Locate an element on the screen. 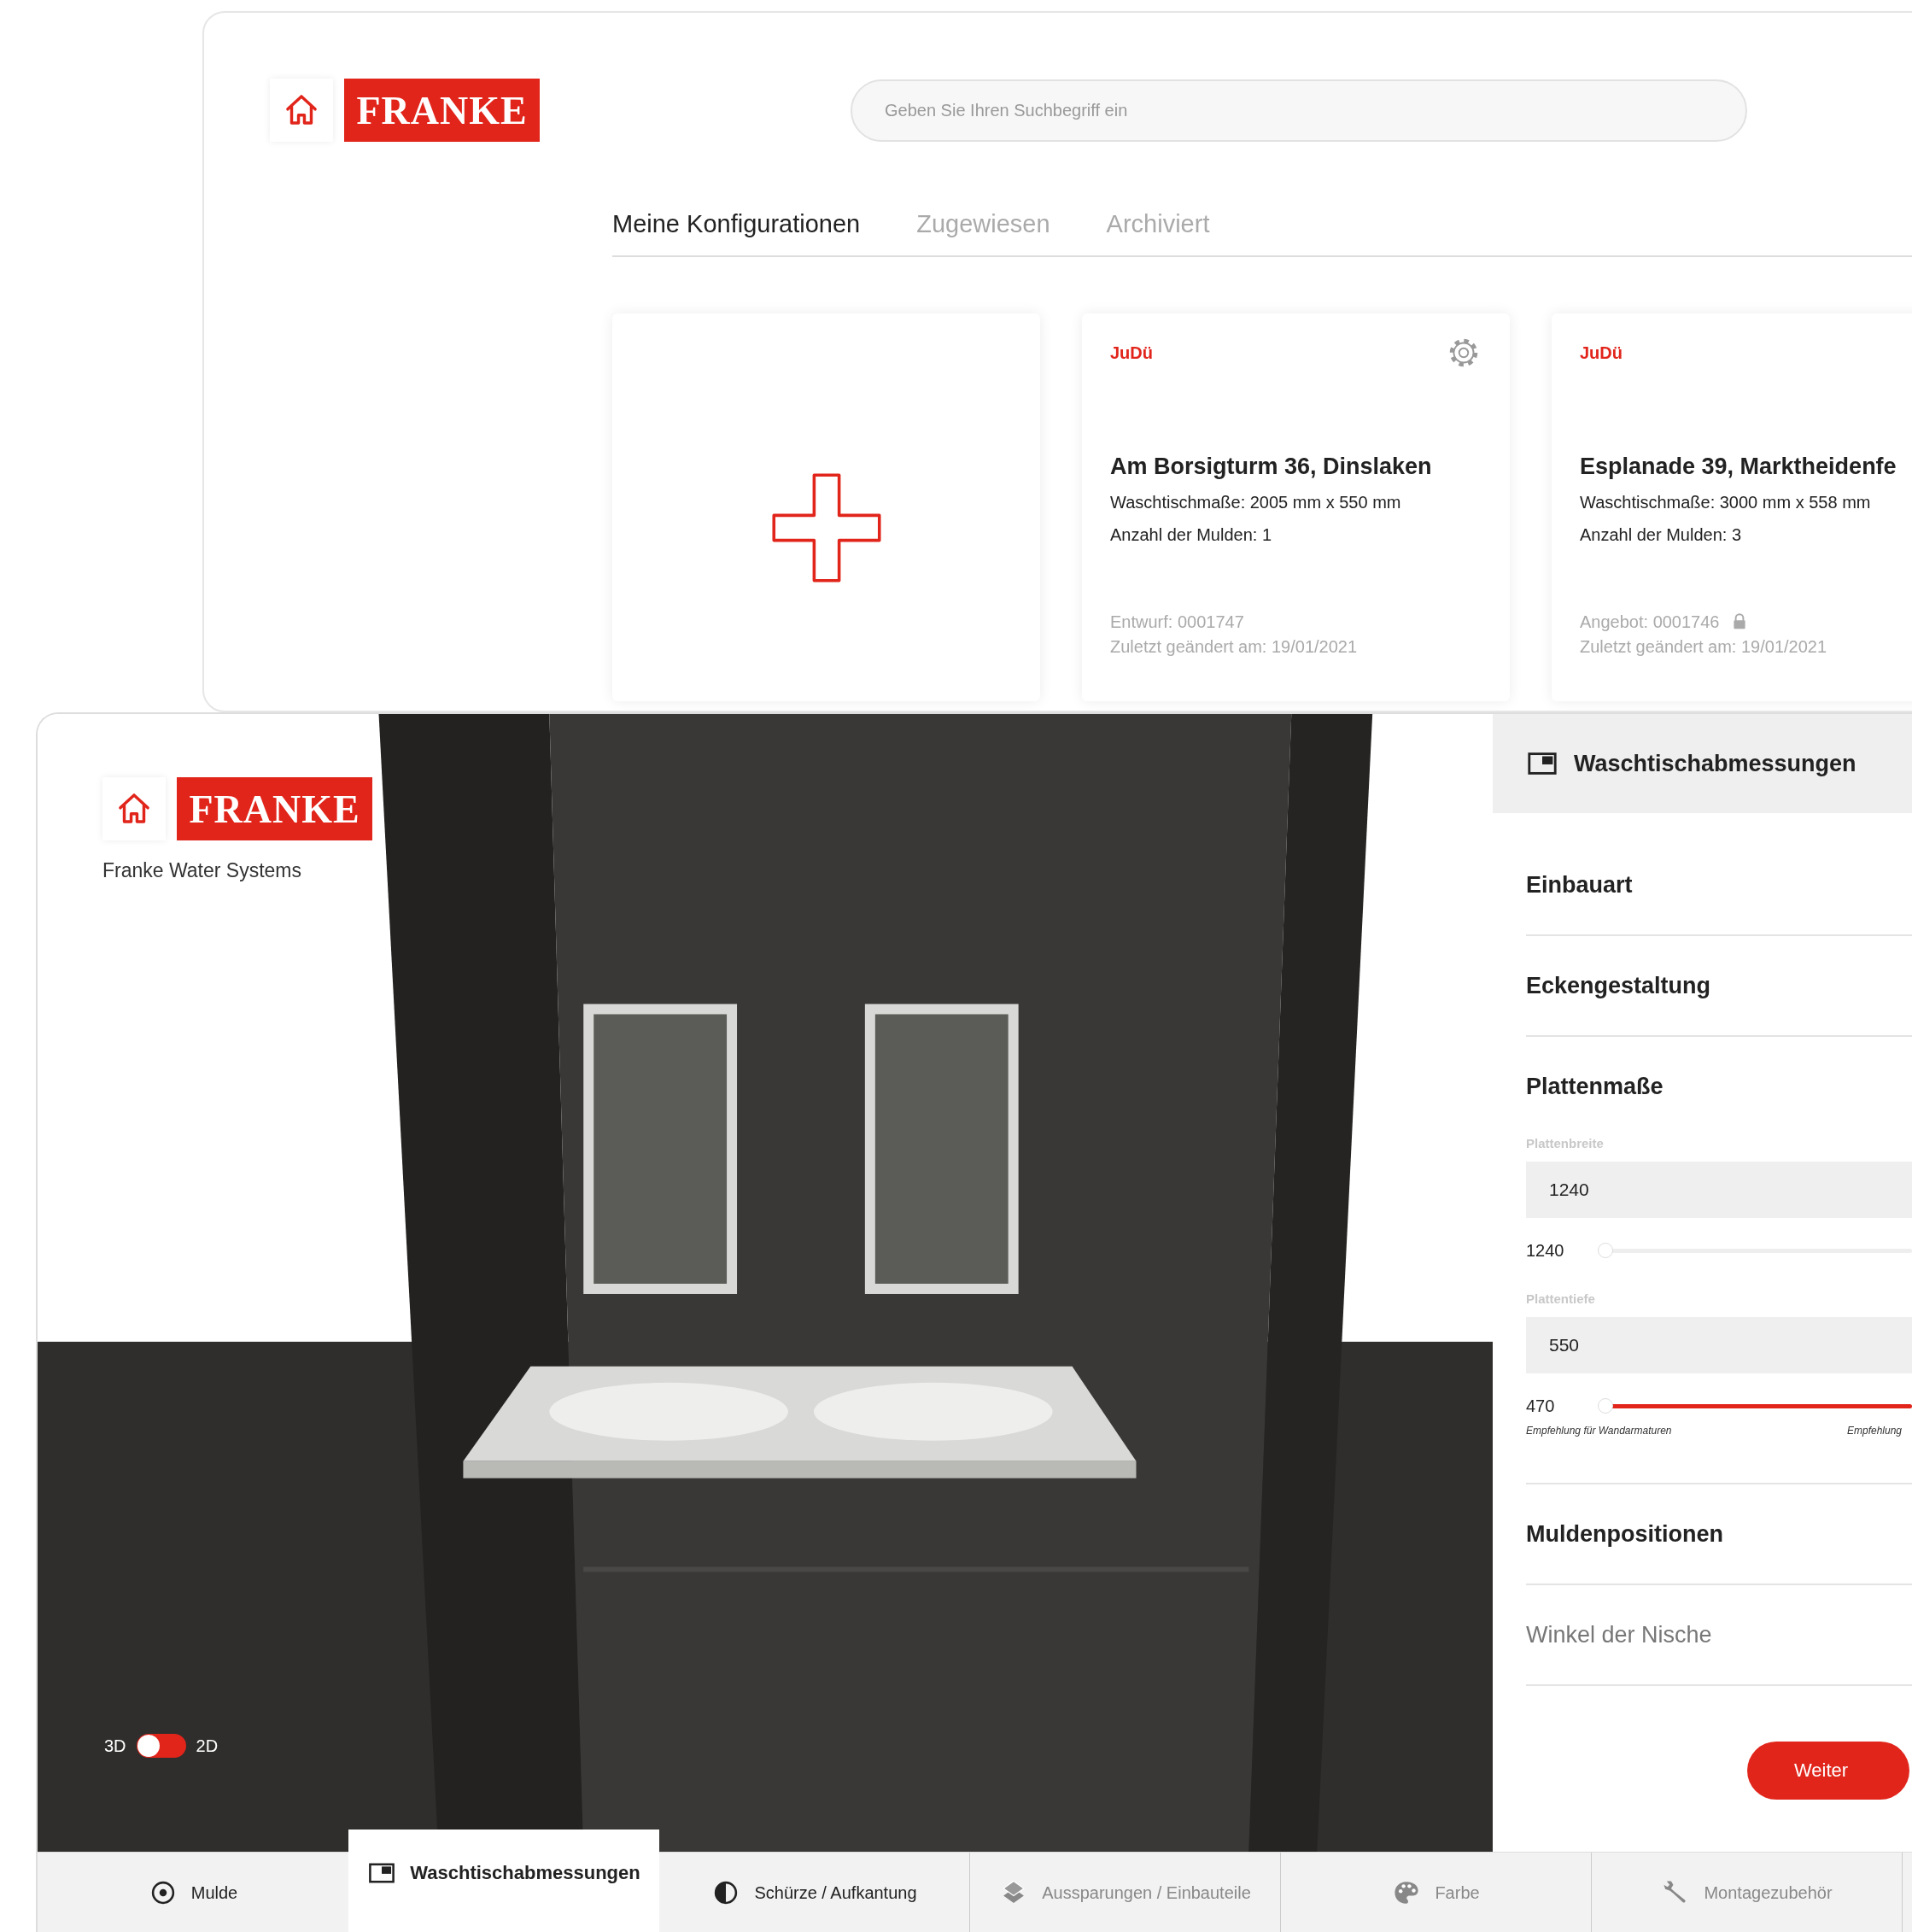 This screenshot has height=1932, width=1912. tab-label: Mulde is located at coordinates (214, 1893).